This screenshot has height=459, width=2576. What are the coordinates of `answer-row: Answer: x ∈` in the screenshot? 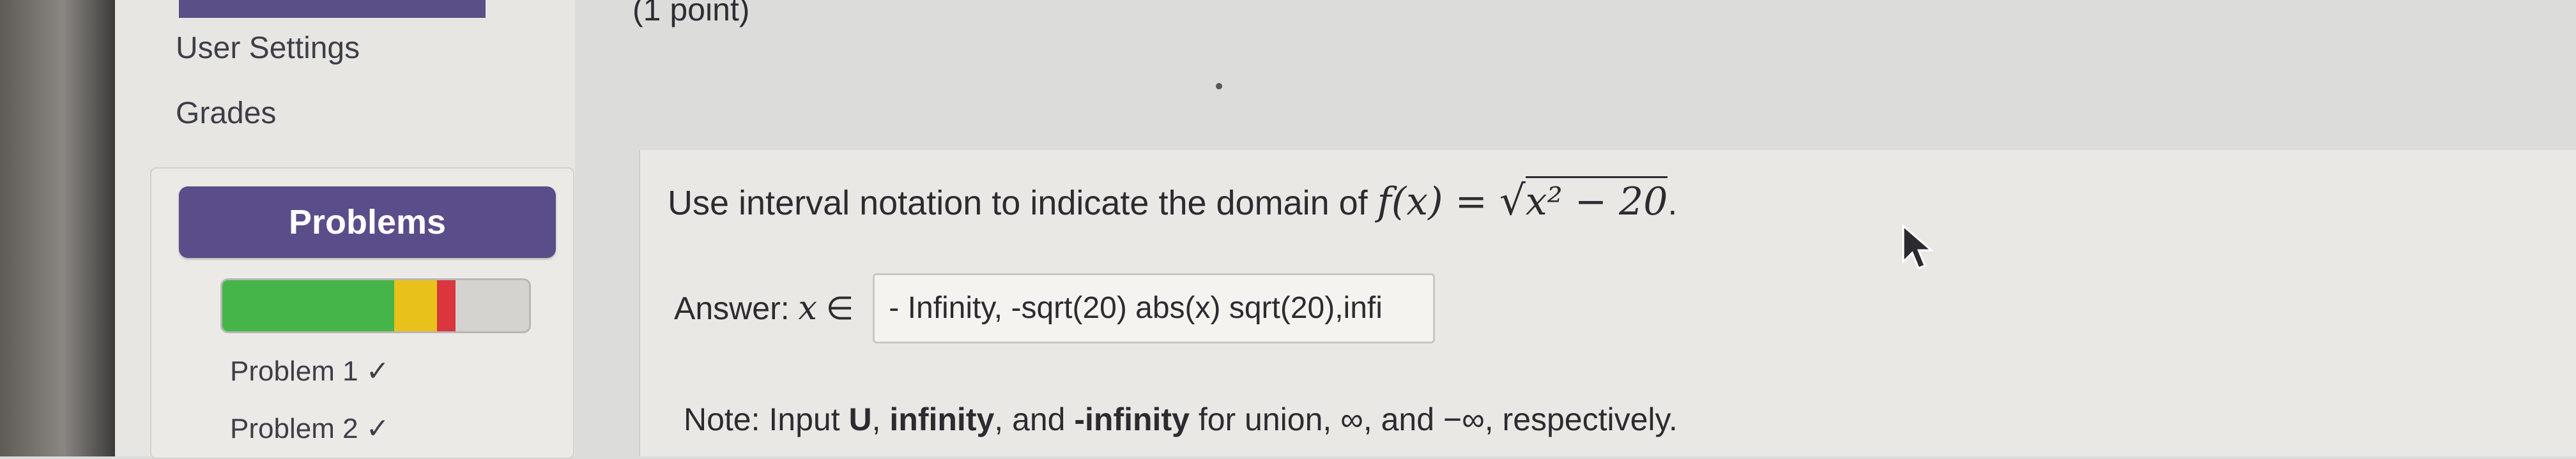 It's located at (1055, 308).